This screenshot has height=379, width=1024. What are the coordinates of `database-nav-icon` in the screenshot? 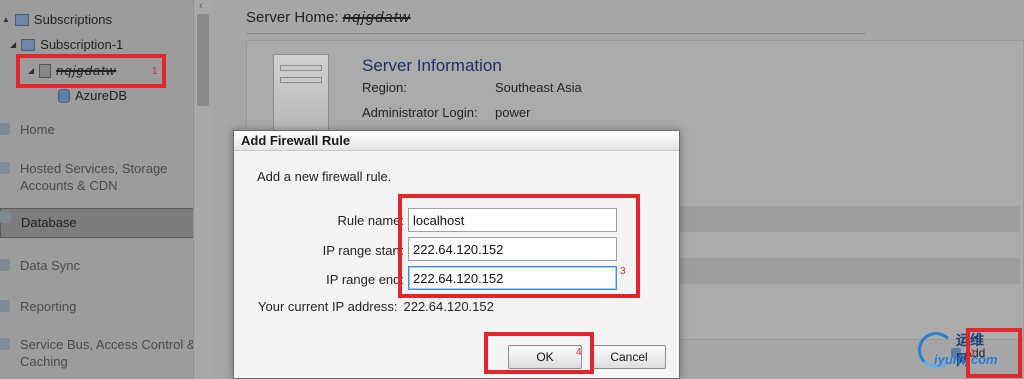 It's located at (5, 217).